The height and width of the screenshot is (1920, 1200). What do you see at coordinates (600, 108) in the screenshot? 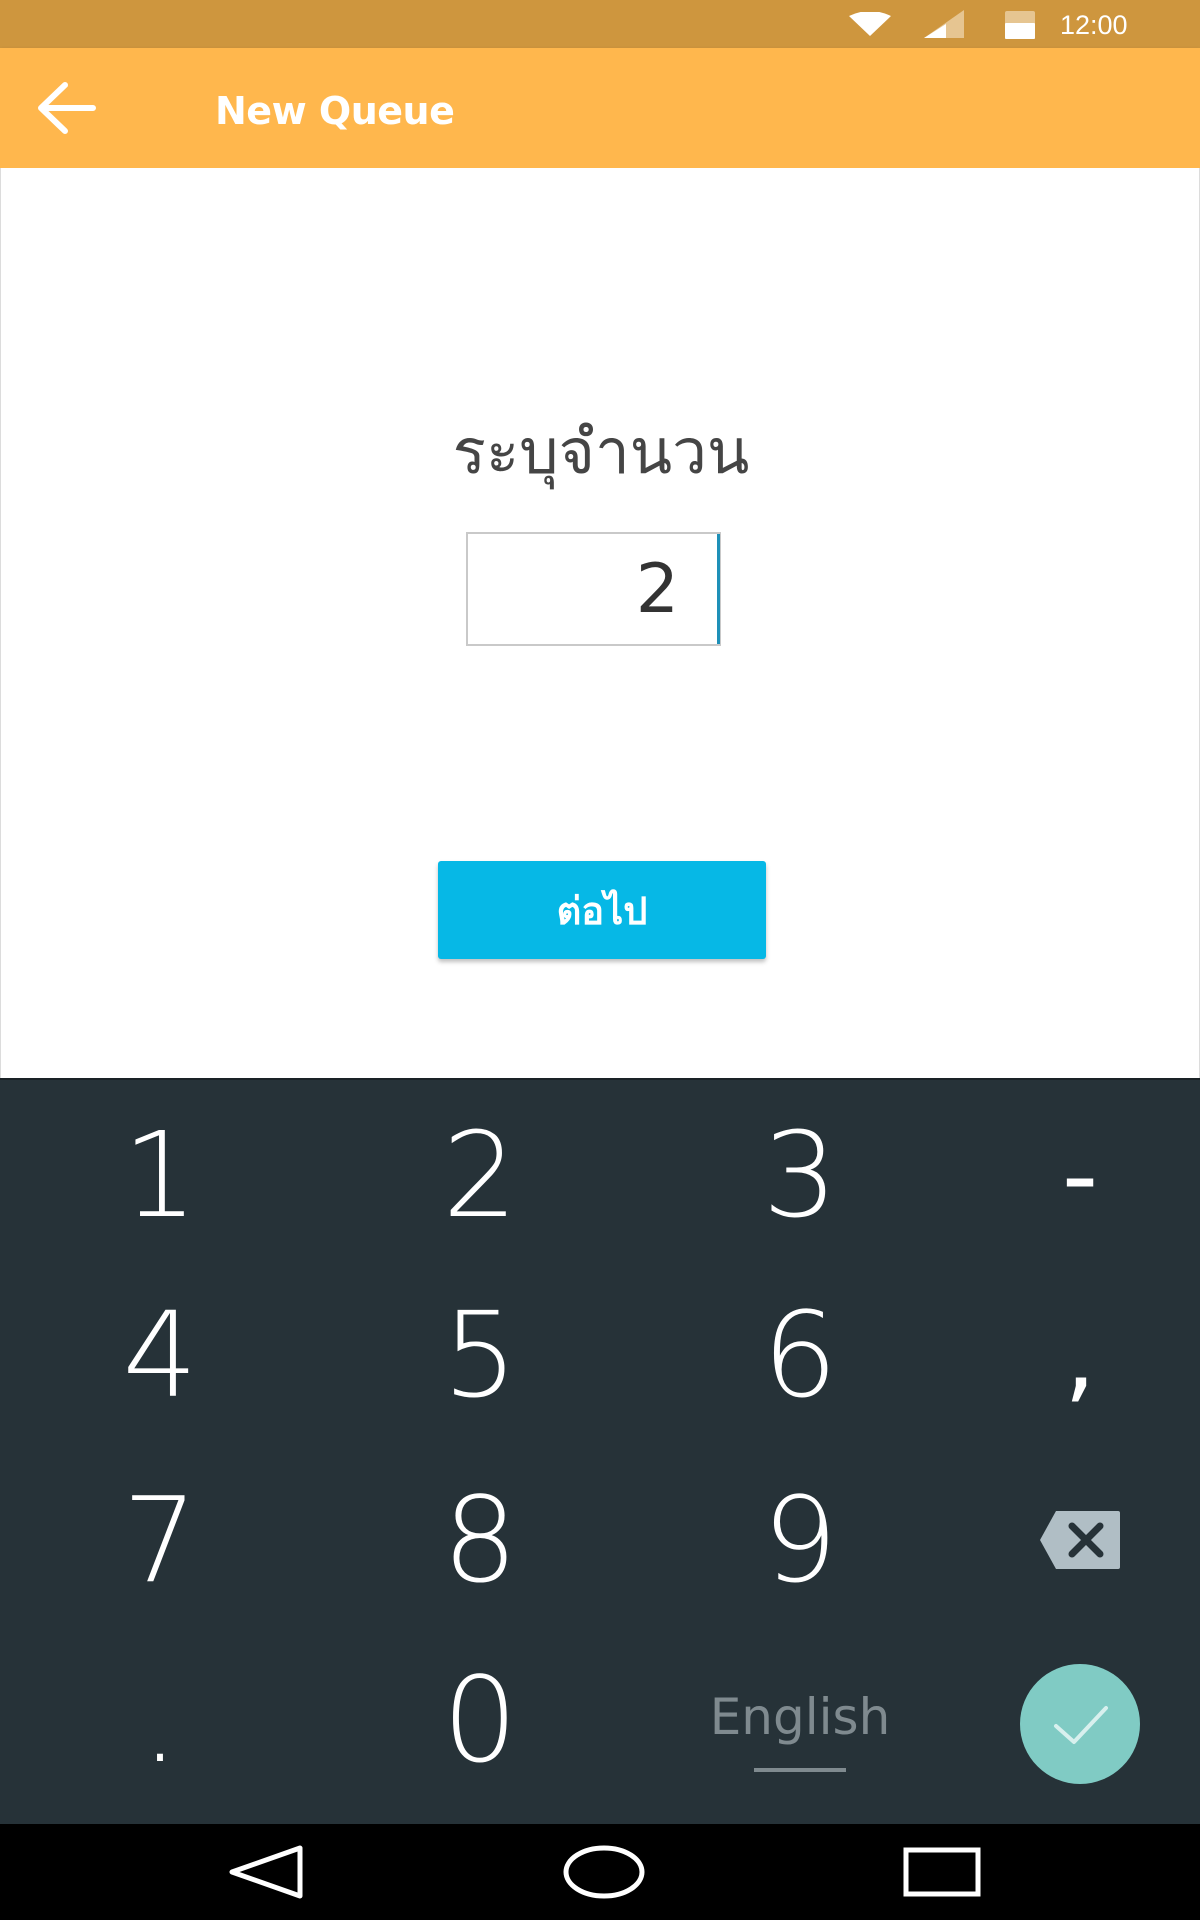
I see `app-bar: New Queue` at bounding box center [600, 108].